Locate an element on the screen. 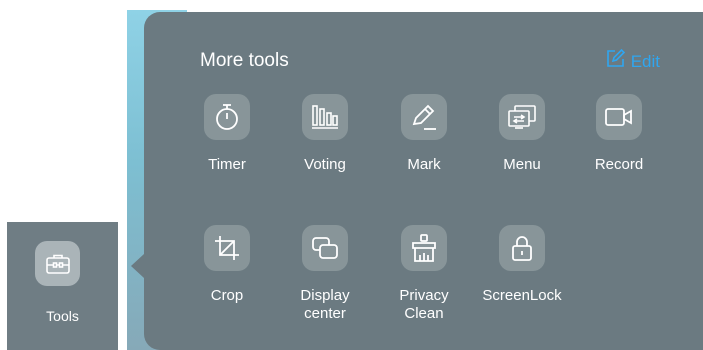 The image size is (703, 350). tool-label: Menu is located at coordinates (522, 164).